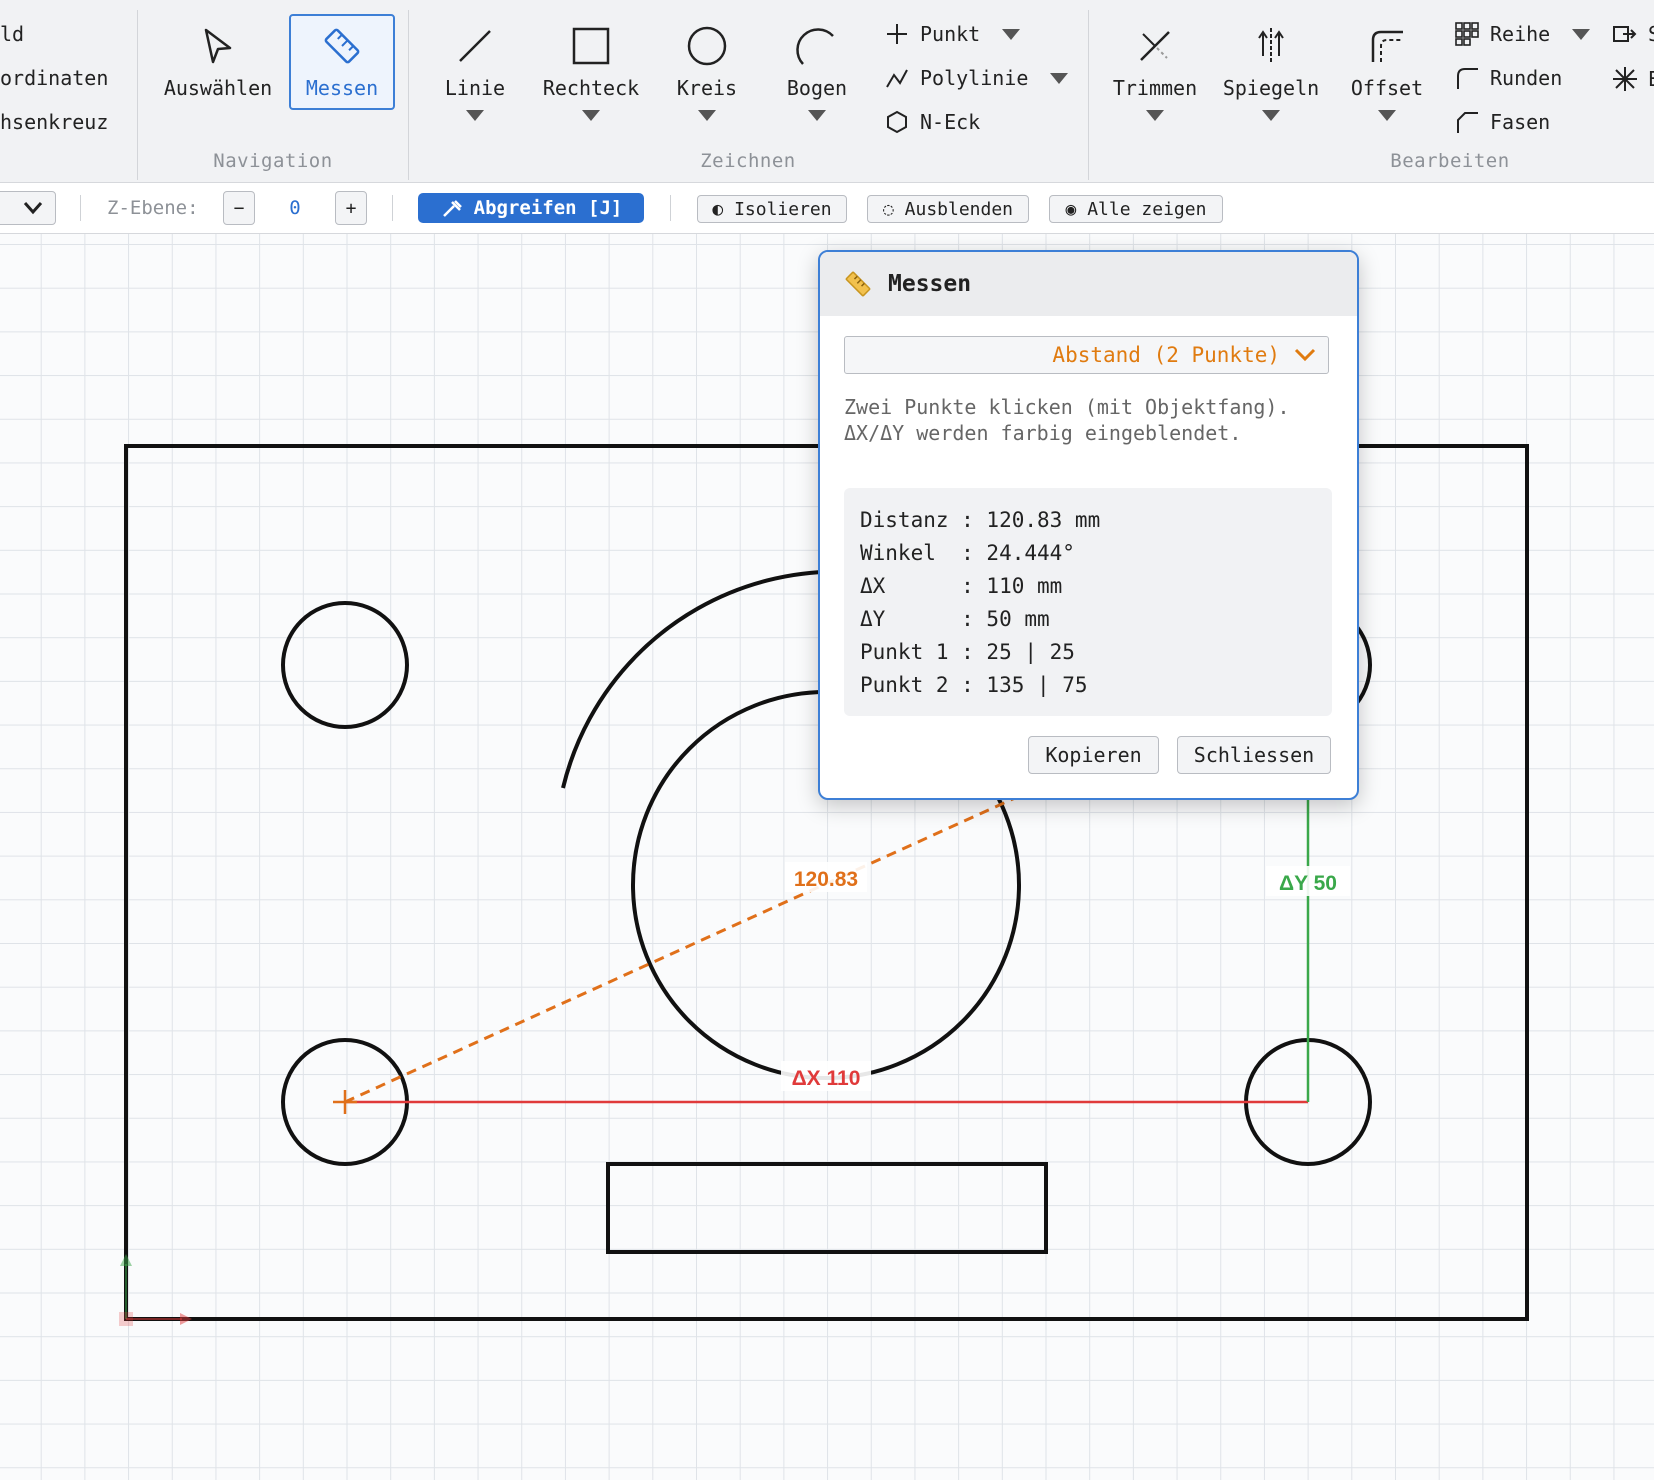 This screenshot has height=1480, width=1654. I want to click on slot-rectangle, so click(827, 1208).